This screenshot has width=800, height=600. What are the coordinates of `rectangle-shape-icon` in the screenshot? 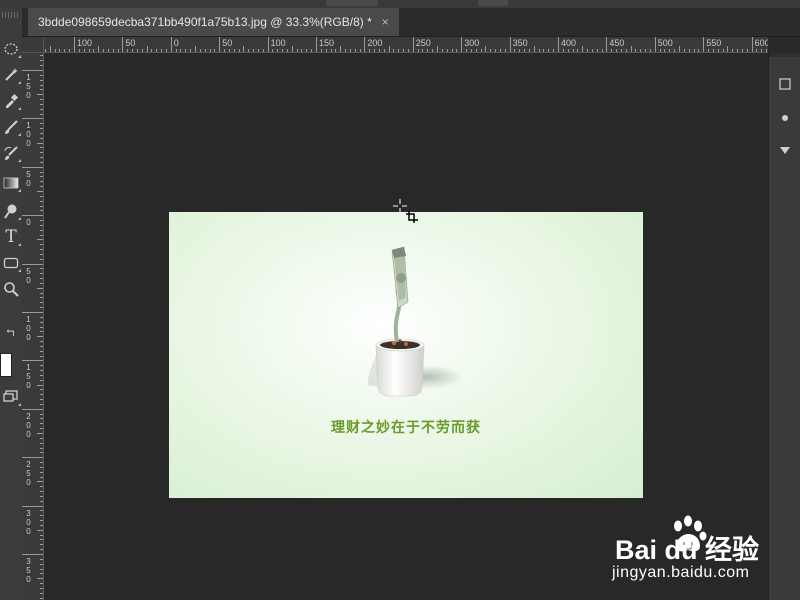 It's located at (11, 263).